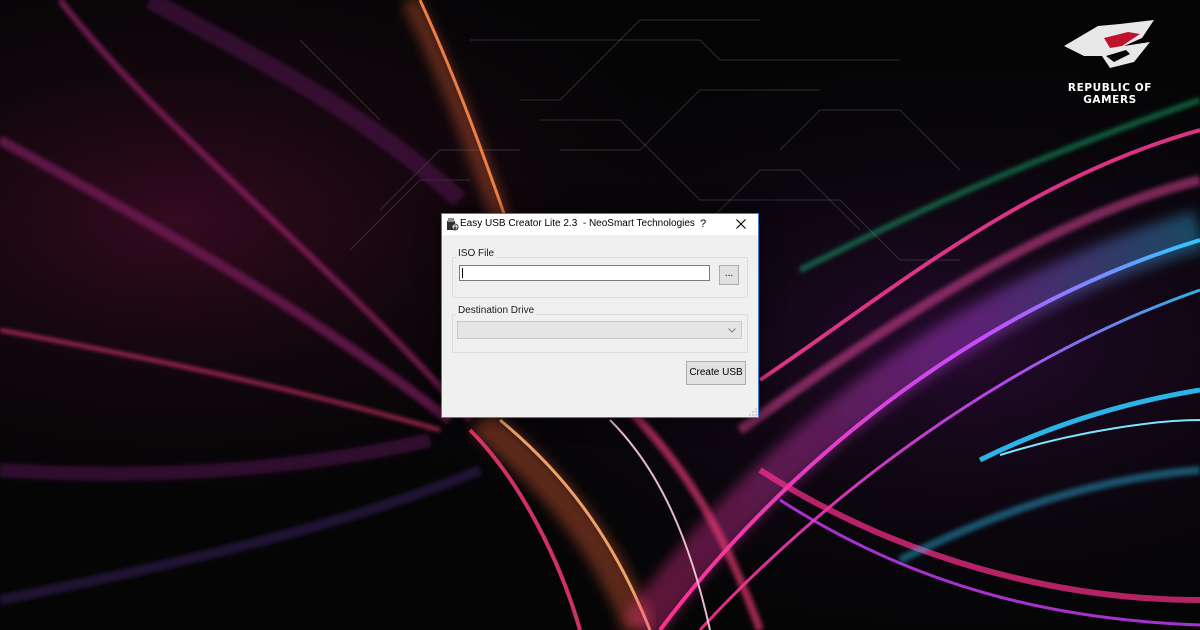 Image resolution: width=1200 pixels, height=630 pixels. What do you see at coordinates (1110, 88) in the screenshot?
I see `rog-brand-line1: REPUBLIC OF` at bounding box center [1110, 88].